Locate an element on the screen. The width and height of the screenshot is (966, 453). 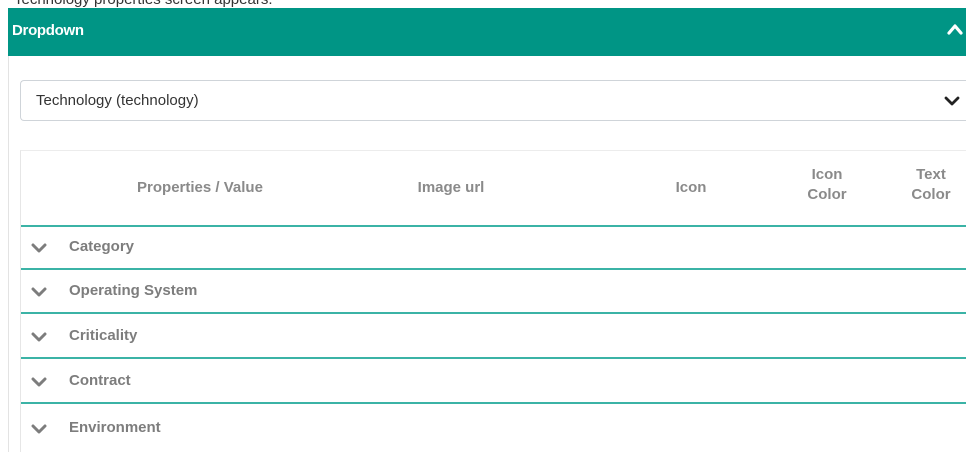
table-row-criticality: Criticality is located at coordinates (493, 337).